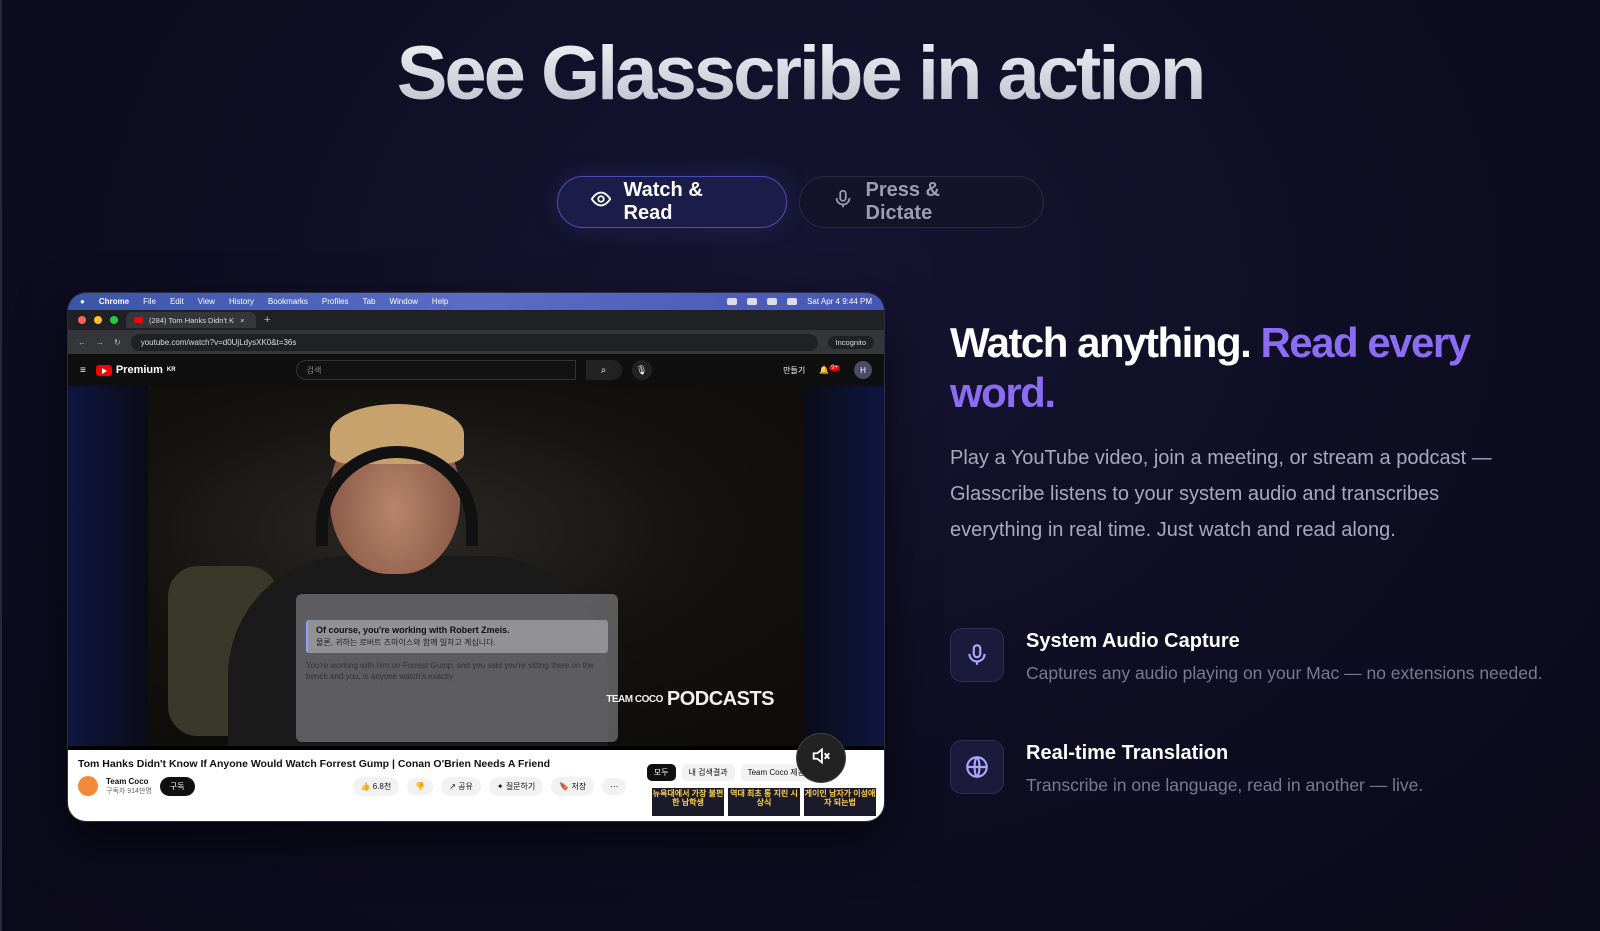 The height and width of the screenshot is (931, 1600). Describe the element at coordinates (863, 370) in the screenshot. I see `avatar: H` at that location.